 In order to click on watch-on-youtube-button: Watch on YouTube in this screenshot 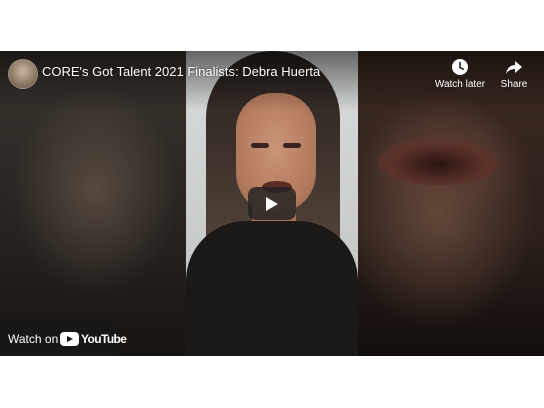, I will do `click(63, 339)`.